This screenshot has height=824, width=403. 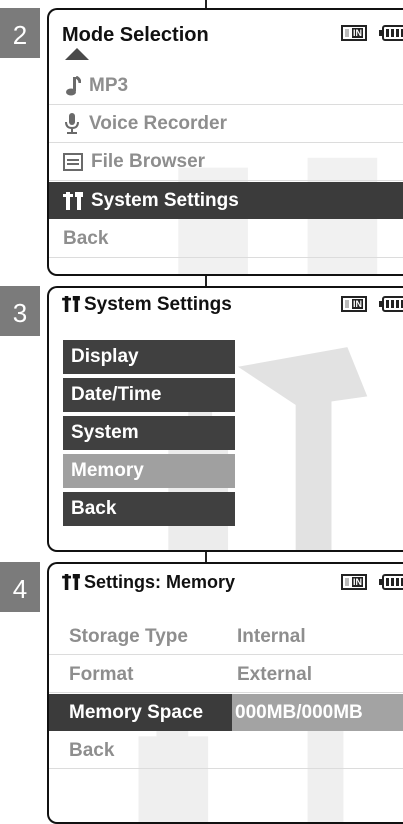 What do you see at coordinates (109, 85) in the screenshot?
I see `menu-item-label: MP3` at bounding box center [109, 85].